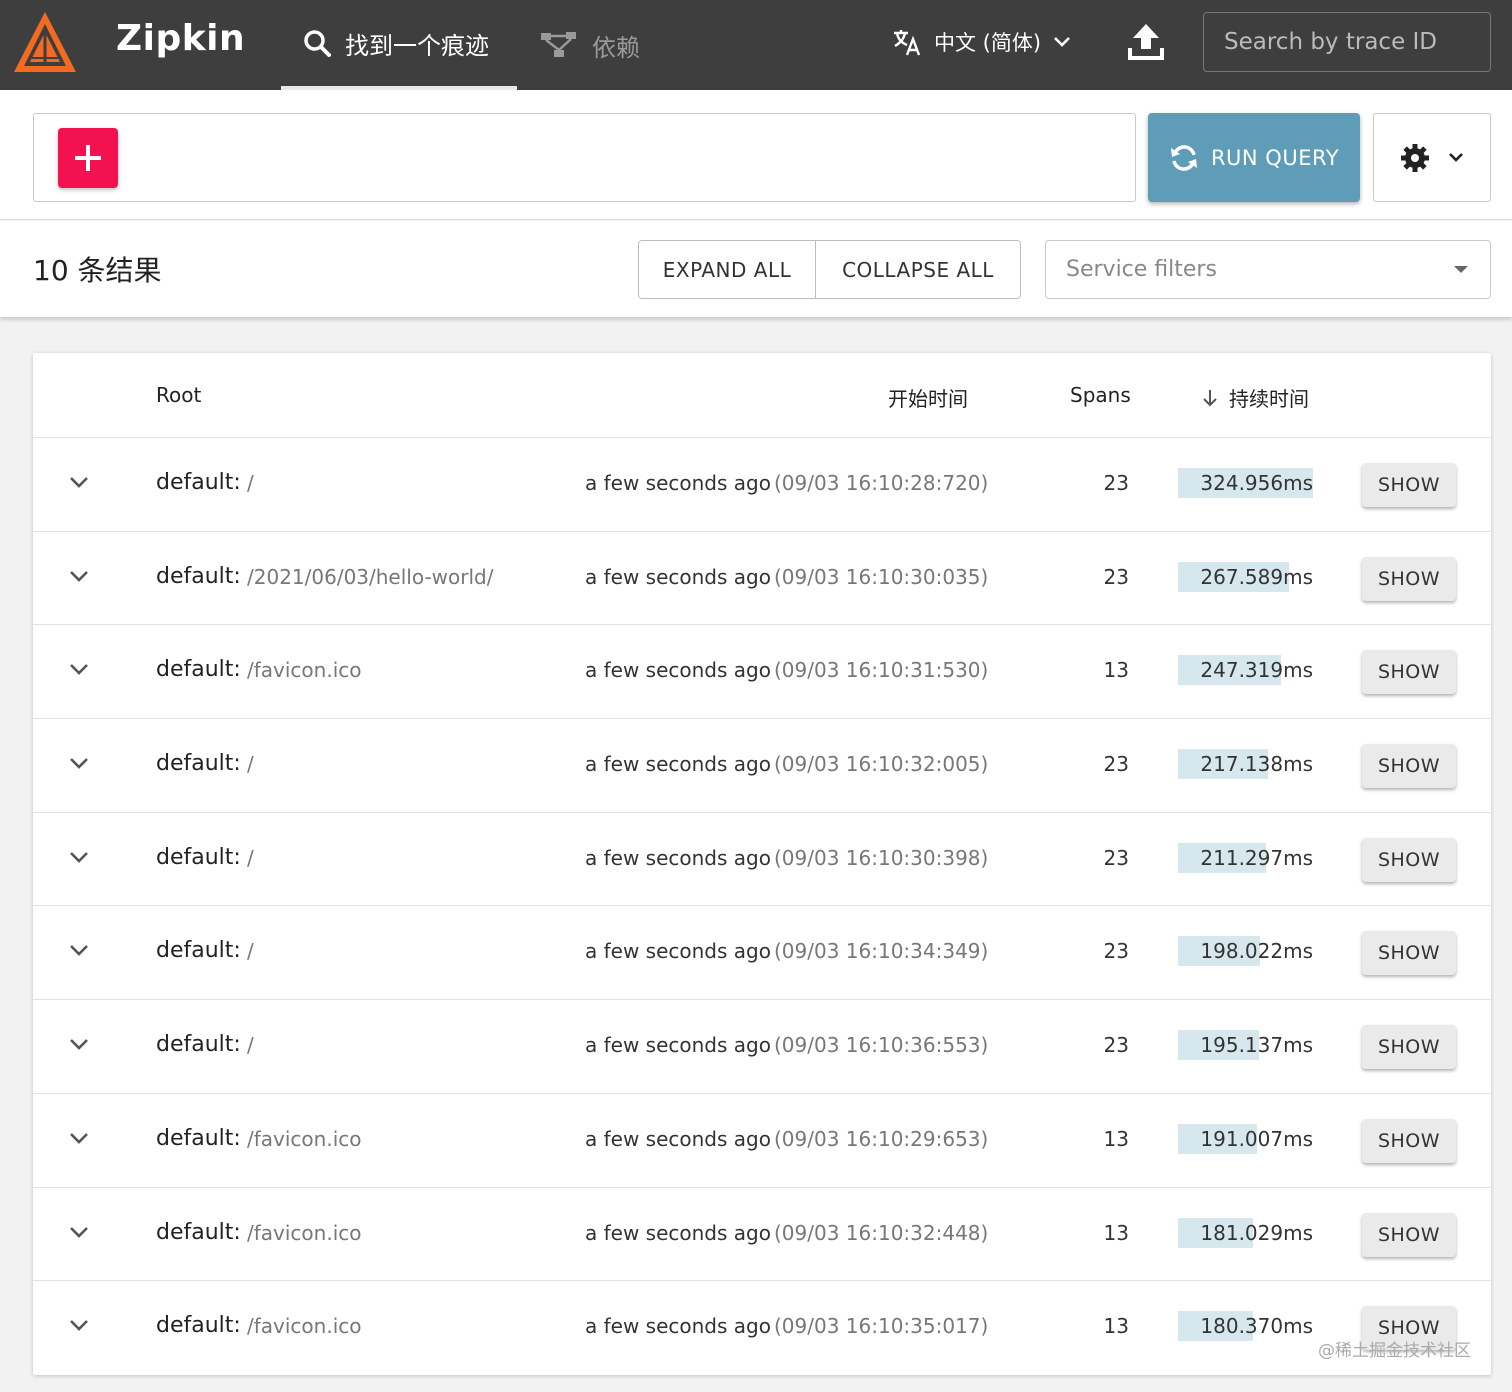 The image size is (1512, 1392). What do you see at coordinates (881, 857) in the screenshot?
I see `row-timestamp: (09/03 16:10:30:398)` at bounding box center [881, 857].